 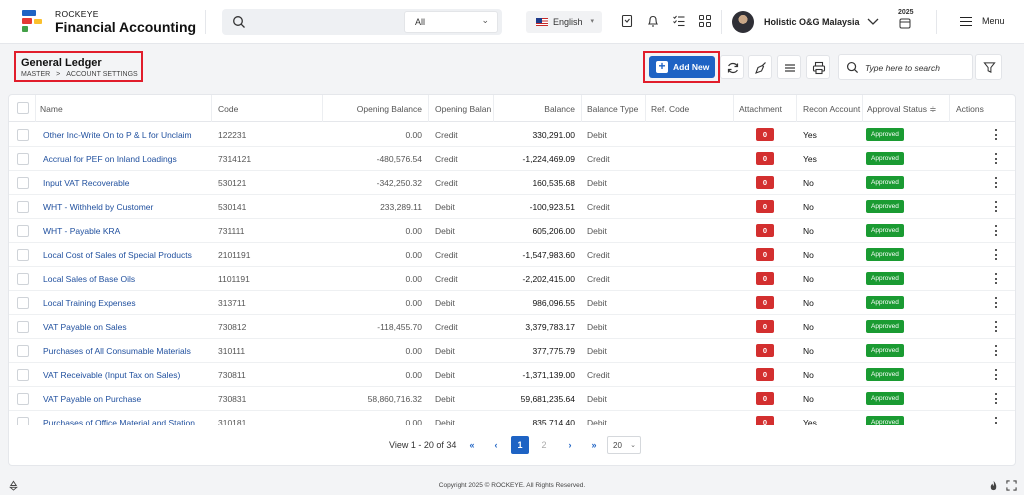 What do you see at coordinates (760, 67) in the screenshot?
I see `clear-button` at bounding box center [760, 67].